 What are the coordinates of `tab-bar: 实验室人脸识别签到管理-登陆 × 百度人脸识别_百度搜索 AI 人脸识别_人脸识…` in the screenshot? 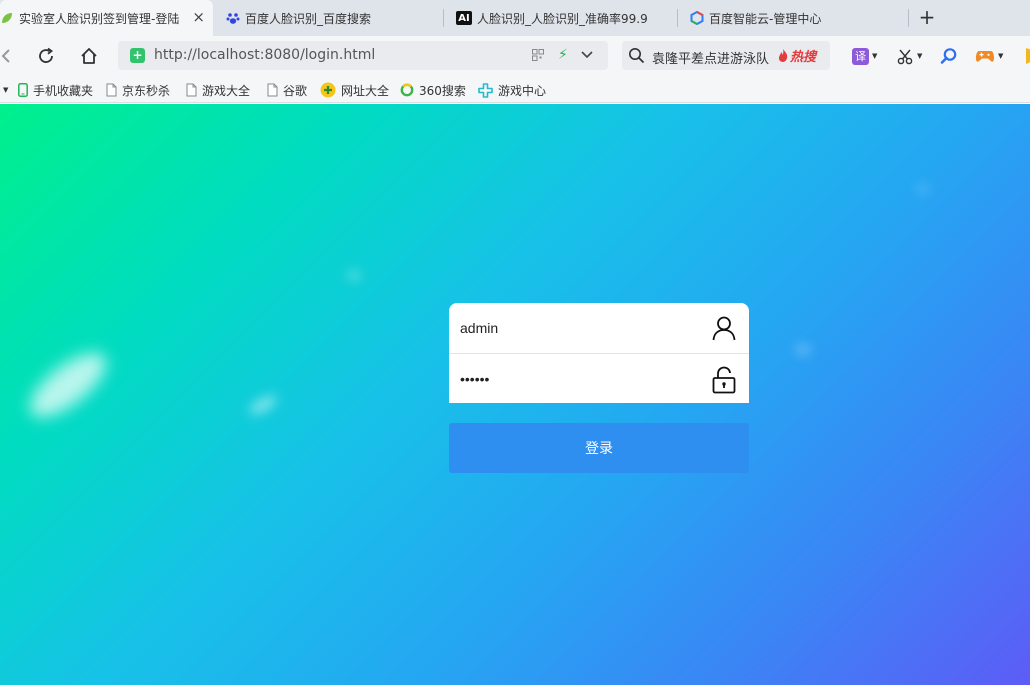 It's located at (515, 18).